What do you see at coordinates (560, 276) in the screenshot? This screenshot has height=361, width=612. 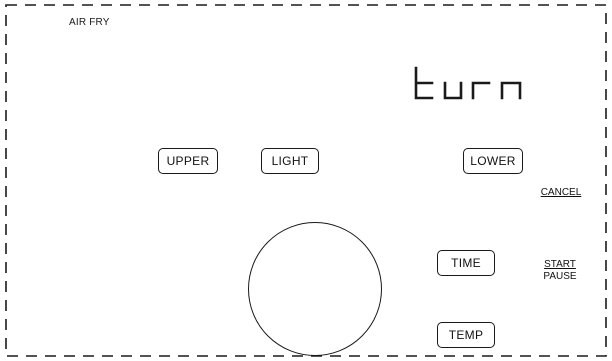 I see `pause-label: PAUSE` at bounding box center [560, 276].